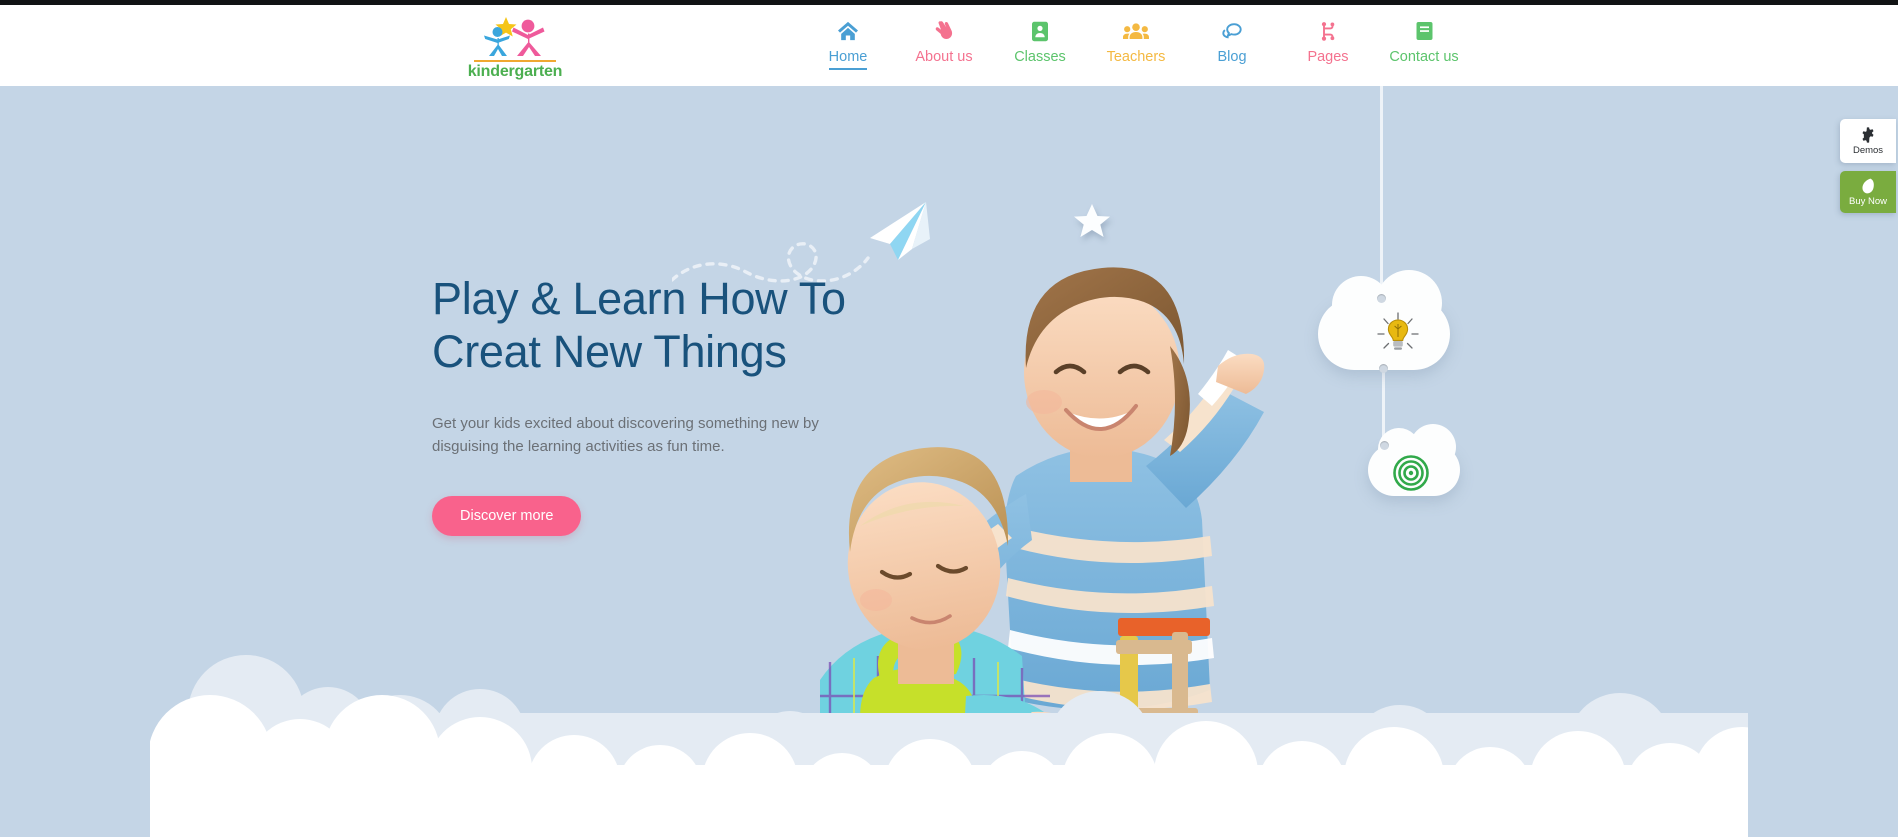 The height and width of the screenshot is (837, 1898). Describe the element at coordinates (1868, 134) in the screenshot. I see `gear-icon` at that location.